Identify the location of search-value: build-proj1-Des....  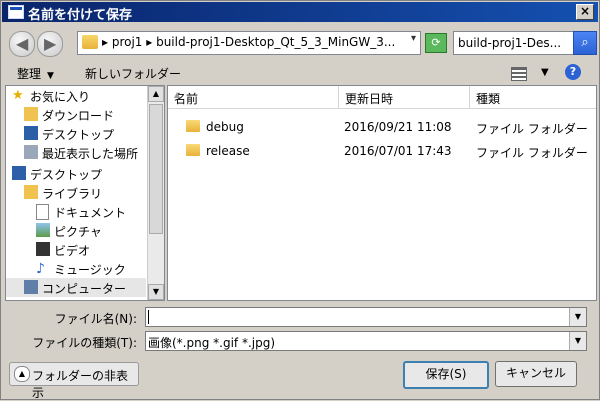
(510, 43).